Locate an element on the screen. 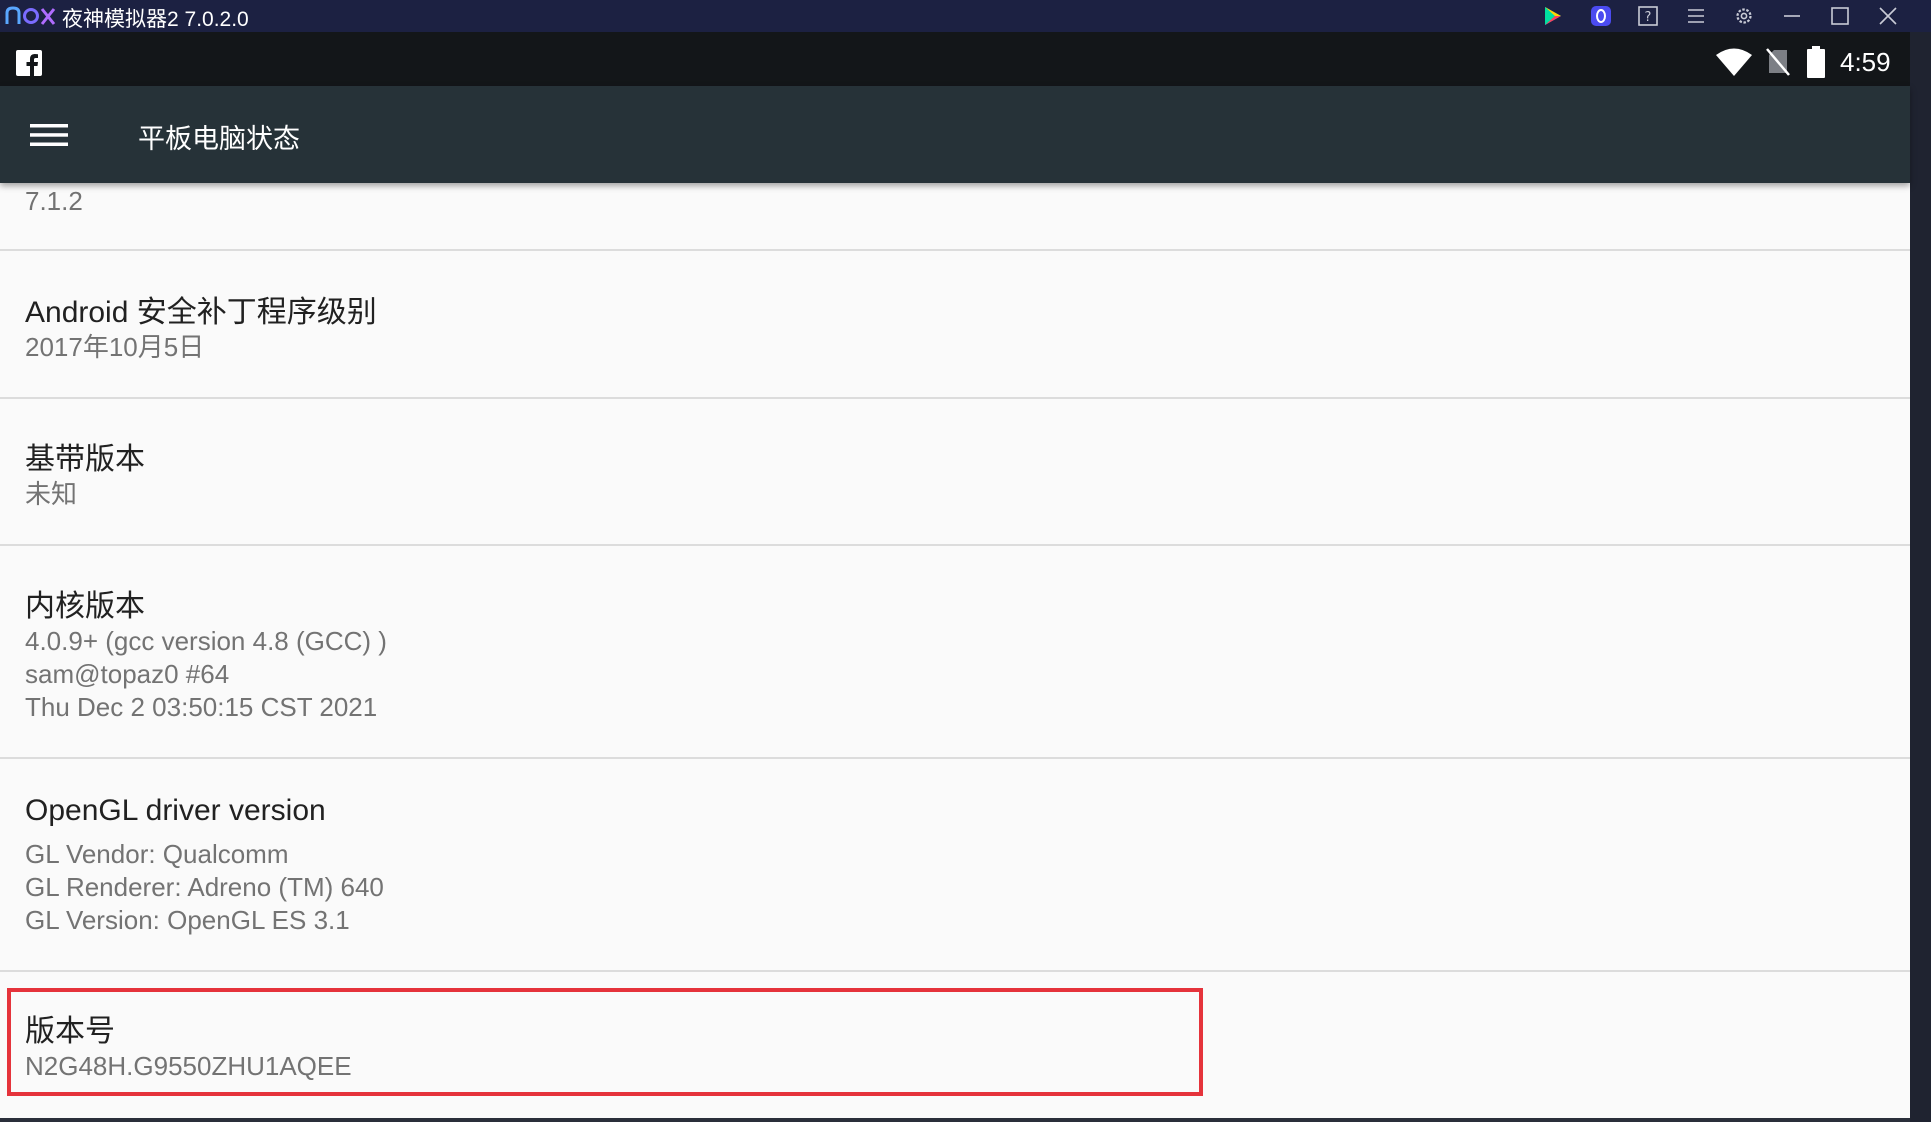  play-store-icon is located at coordinates (1553, 16).